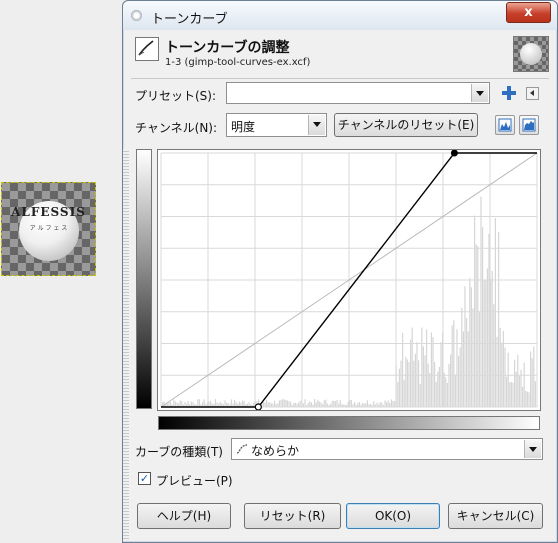  Describe the element at coordinates (341, 55) in the screenshot. I see `dialog-header: トーンカーブの調整 1-3 (gimp-tool-curves-ex.xcf)` at that location.